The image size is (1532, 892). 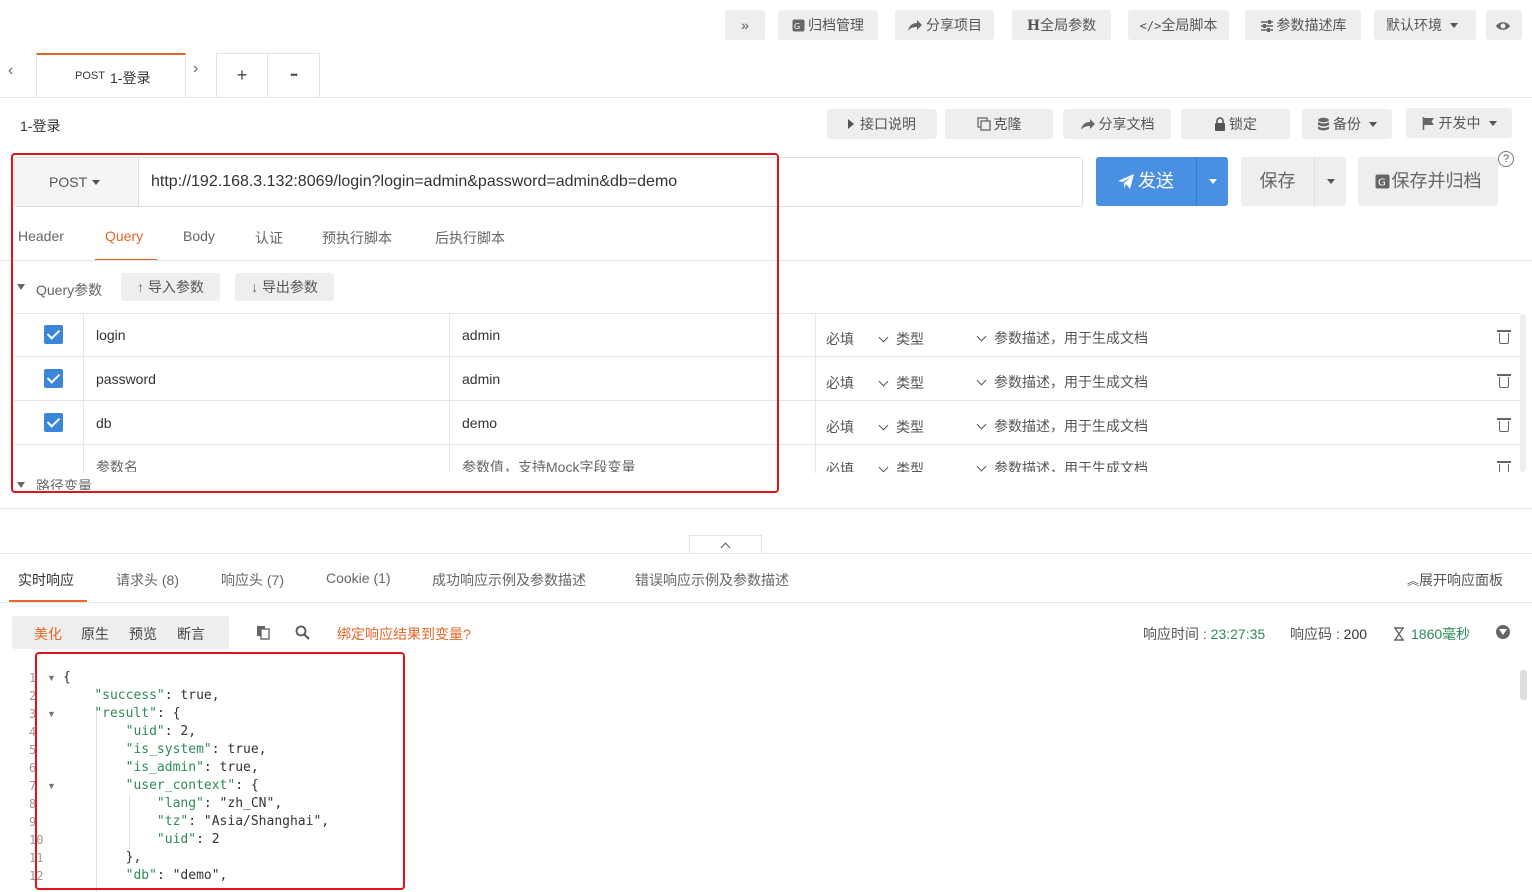 What do you see at coordinates (46, 580) in the screenshot?
I see `tab-live-response: 实时响应` at bounding box center [46, 580].